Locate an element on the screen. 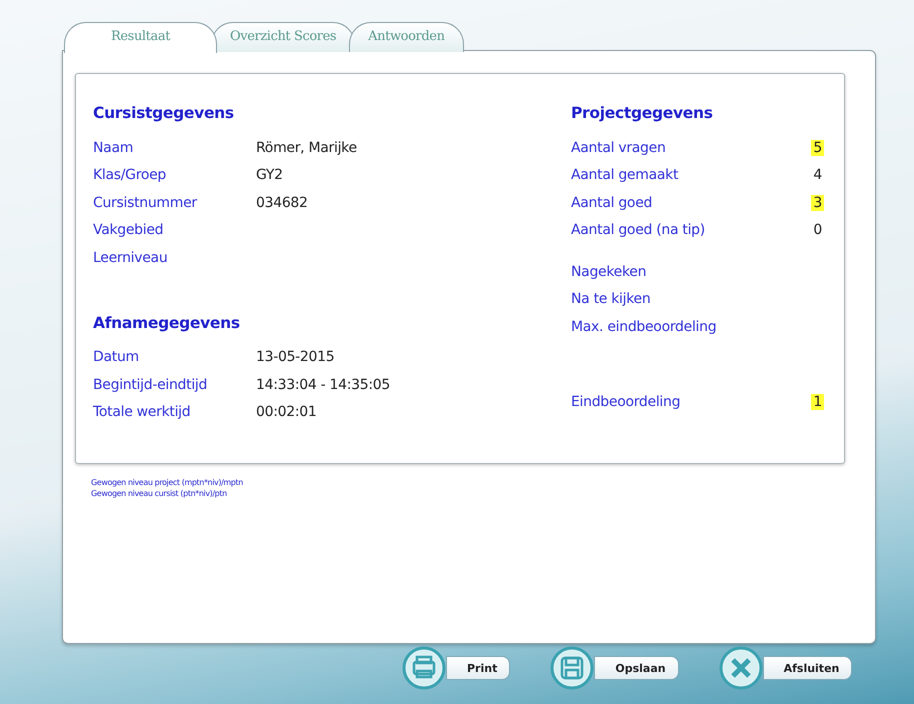 The image size is (914, 704). field-label: Aantal gemaakt is located at coordinates (625, 175).